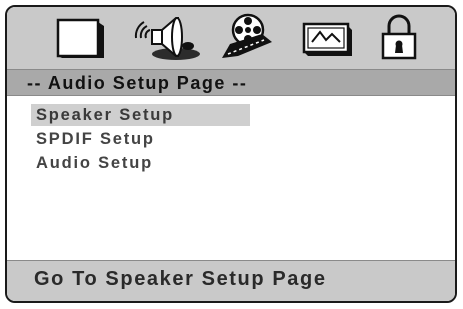  What do you see at coordinates (180, 279) in the screenshot?
I see `status-text: Go To Speaker Setup Page` at bounding box center [180, 279].